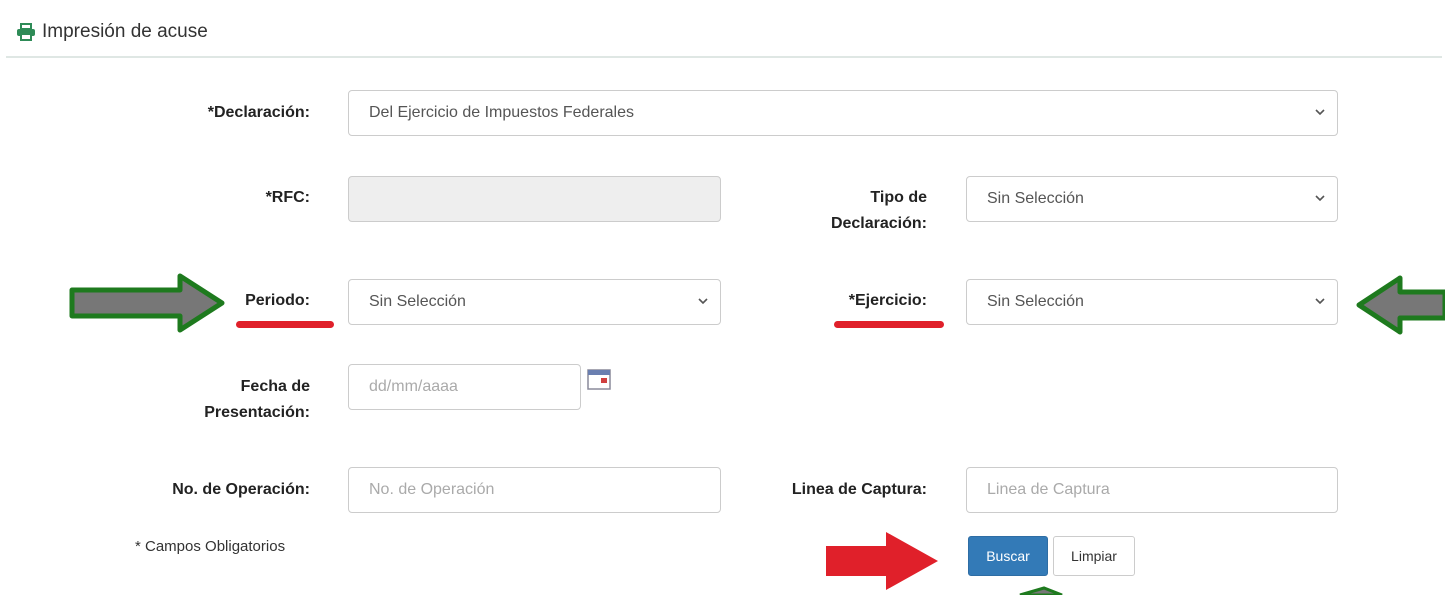 The width and height of the screenshot is (1445, 595). Describe the element at coordinates (285, 324) in the screenshot. I see `annotation-underline-periodo` at that location.